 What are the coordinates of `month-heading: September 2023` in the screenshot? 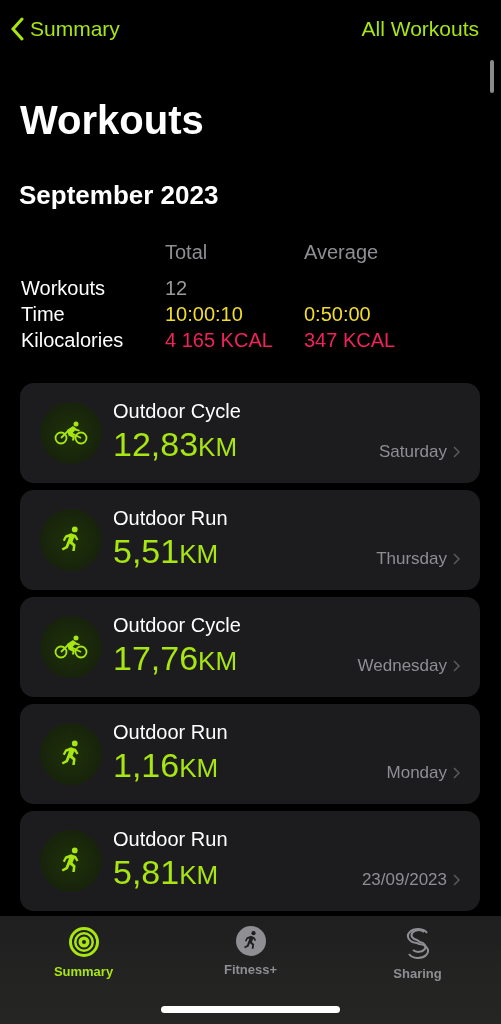 It's located at (119, 195).